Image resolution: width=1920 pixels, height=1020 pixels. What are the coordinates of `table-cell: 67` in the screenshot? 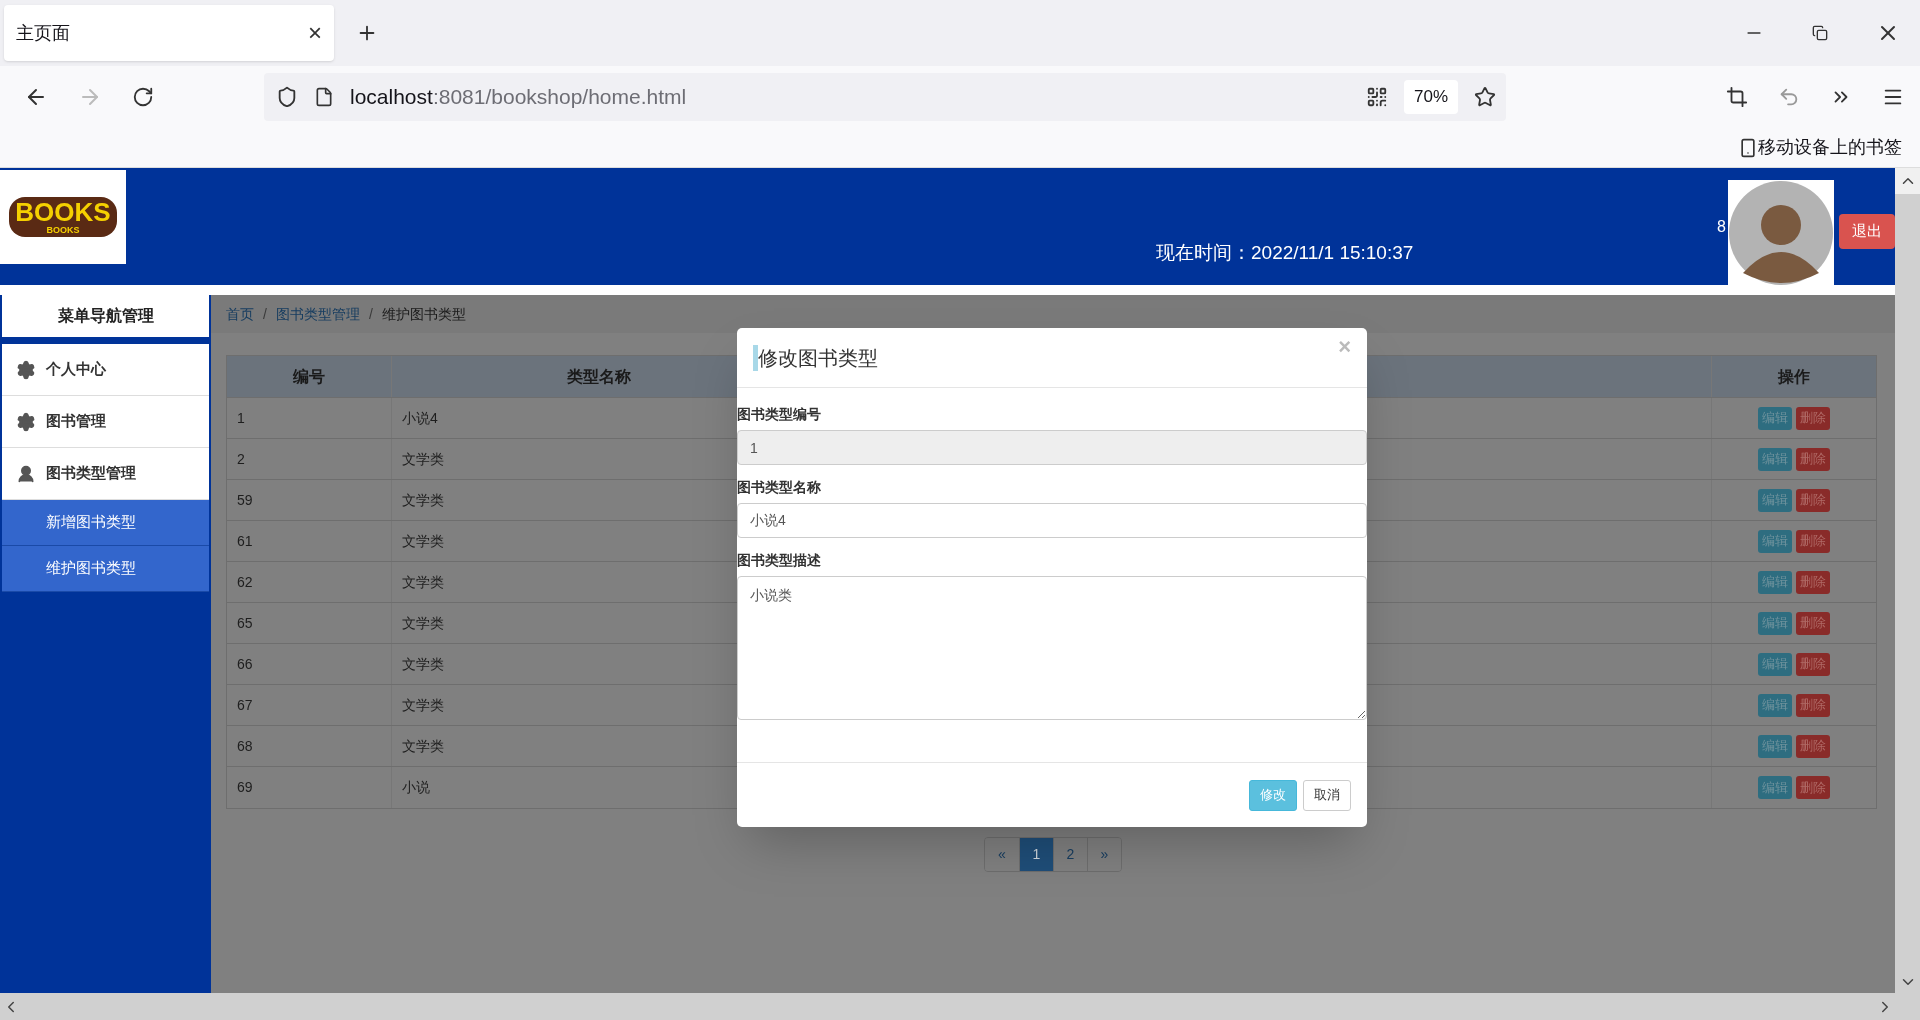 It's located at (309, 705).